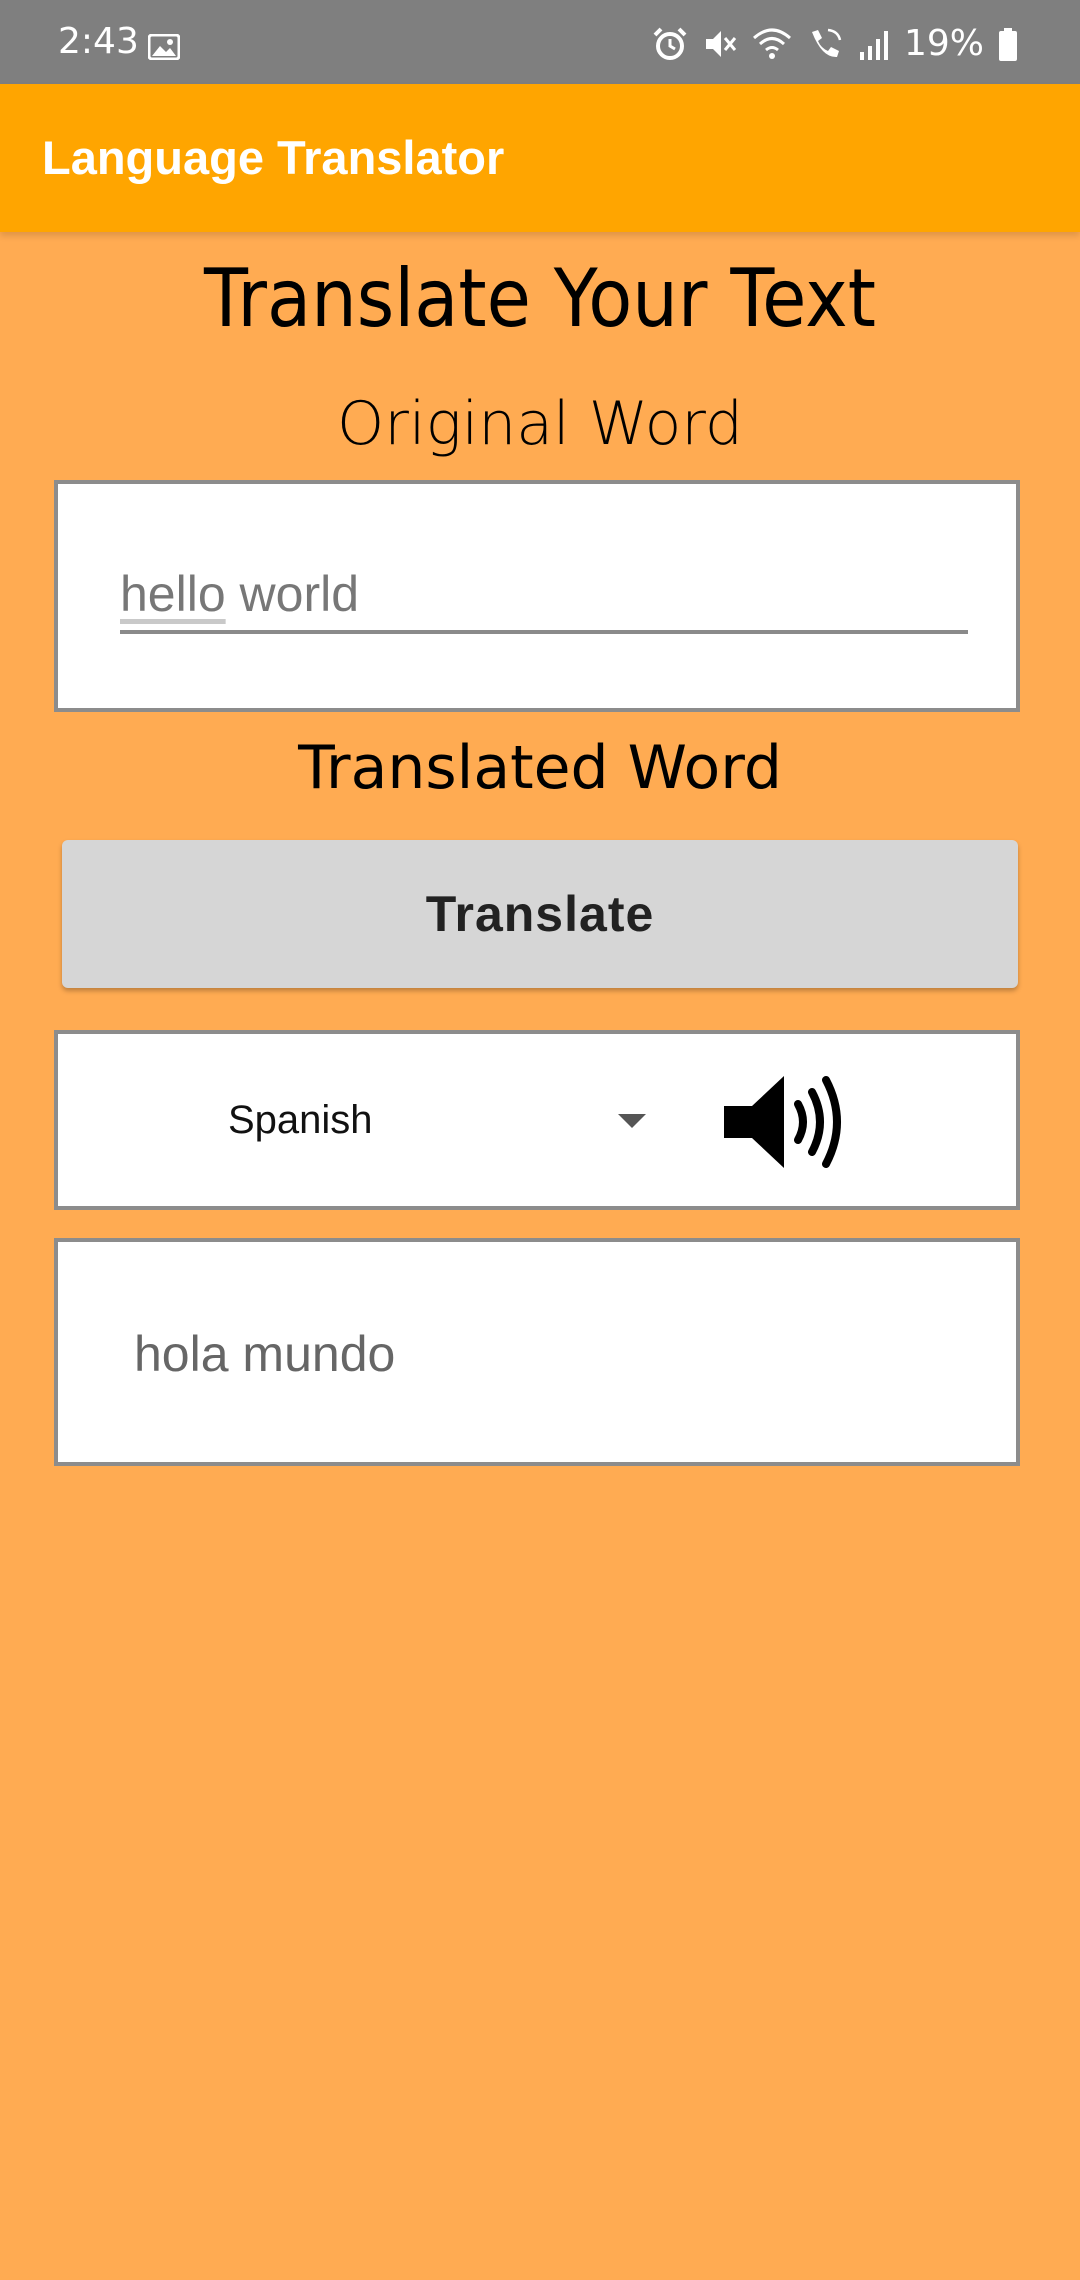 Image resolution: width=1080 pixels, height=2280 pixels. Describe the element at coordinates (1008, 44) in the screenshot. I see `battery-icon` at that location.